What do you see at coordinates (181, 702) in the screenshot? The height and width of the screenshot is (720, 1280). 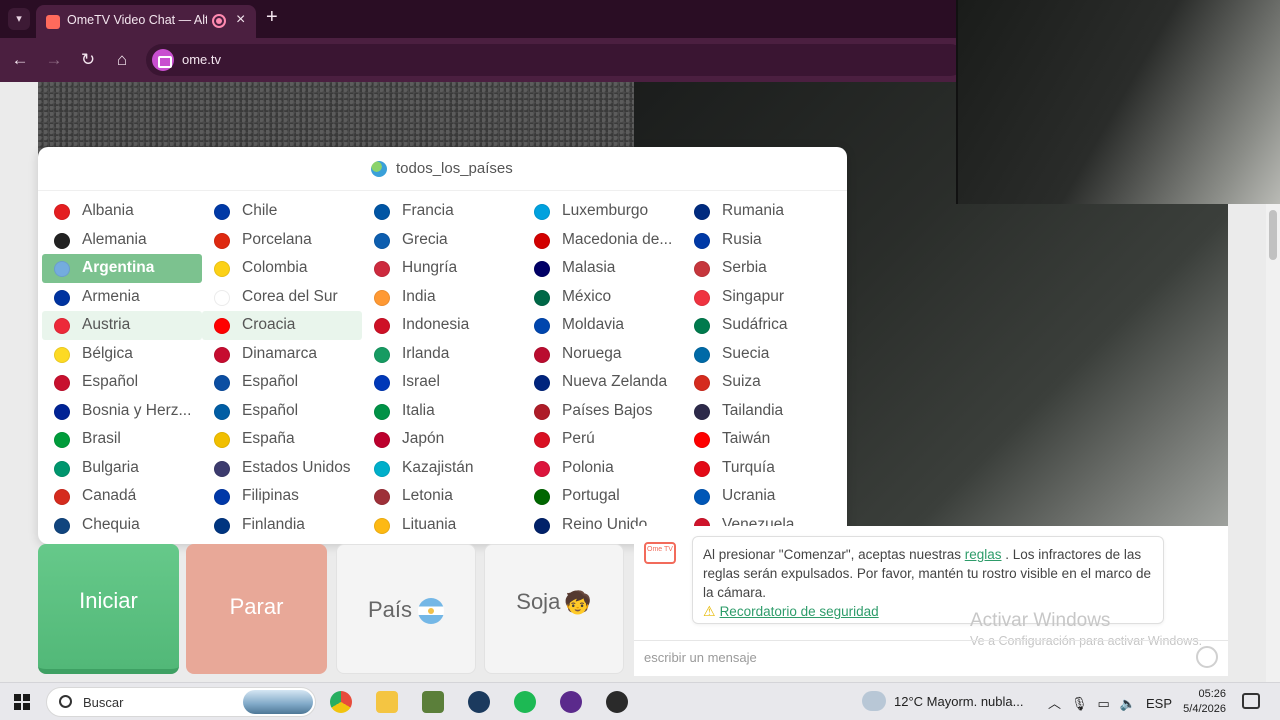 I see `taskbar-search: Buscar` at bounding box center [181, 702].